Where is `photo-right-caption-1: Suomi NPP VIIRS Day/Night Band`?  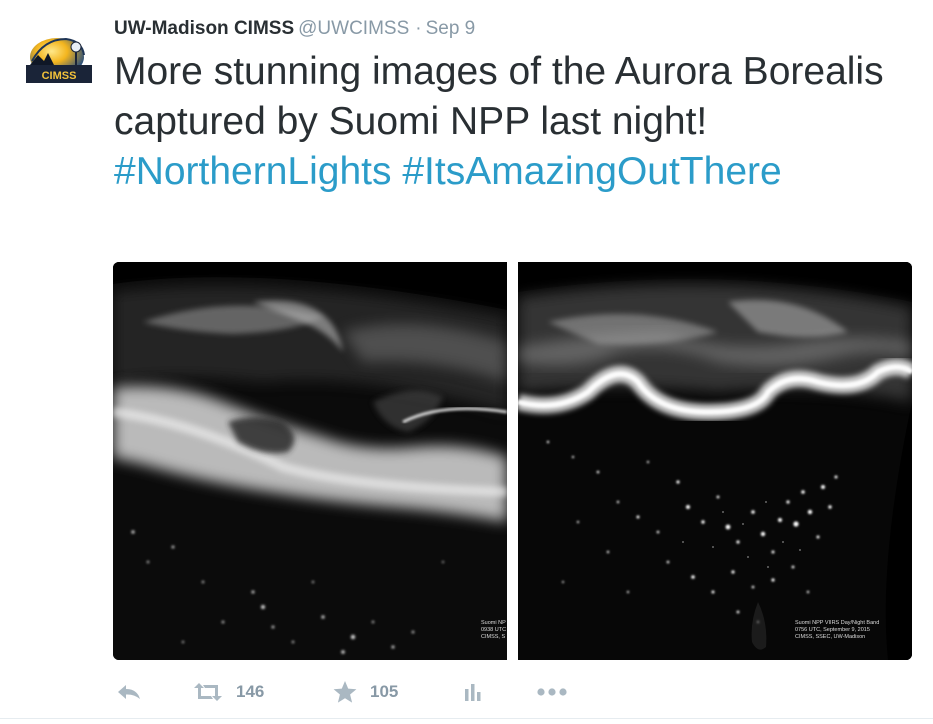
photo-right-caption-1: Suomi NPP VIIRS Day/Night Band is located at coordinates (837, 623).